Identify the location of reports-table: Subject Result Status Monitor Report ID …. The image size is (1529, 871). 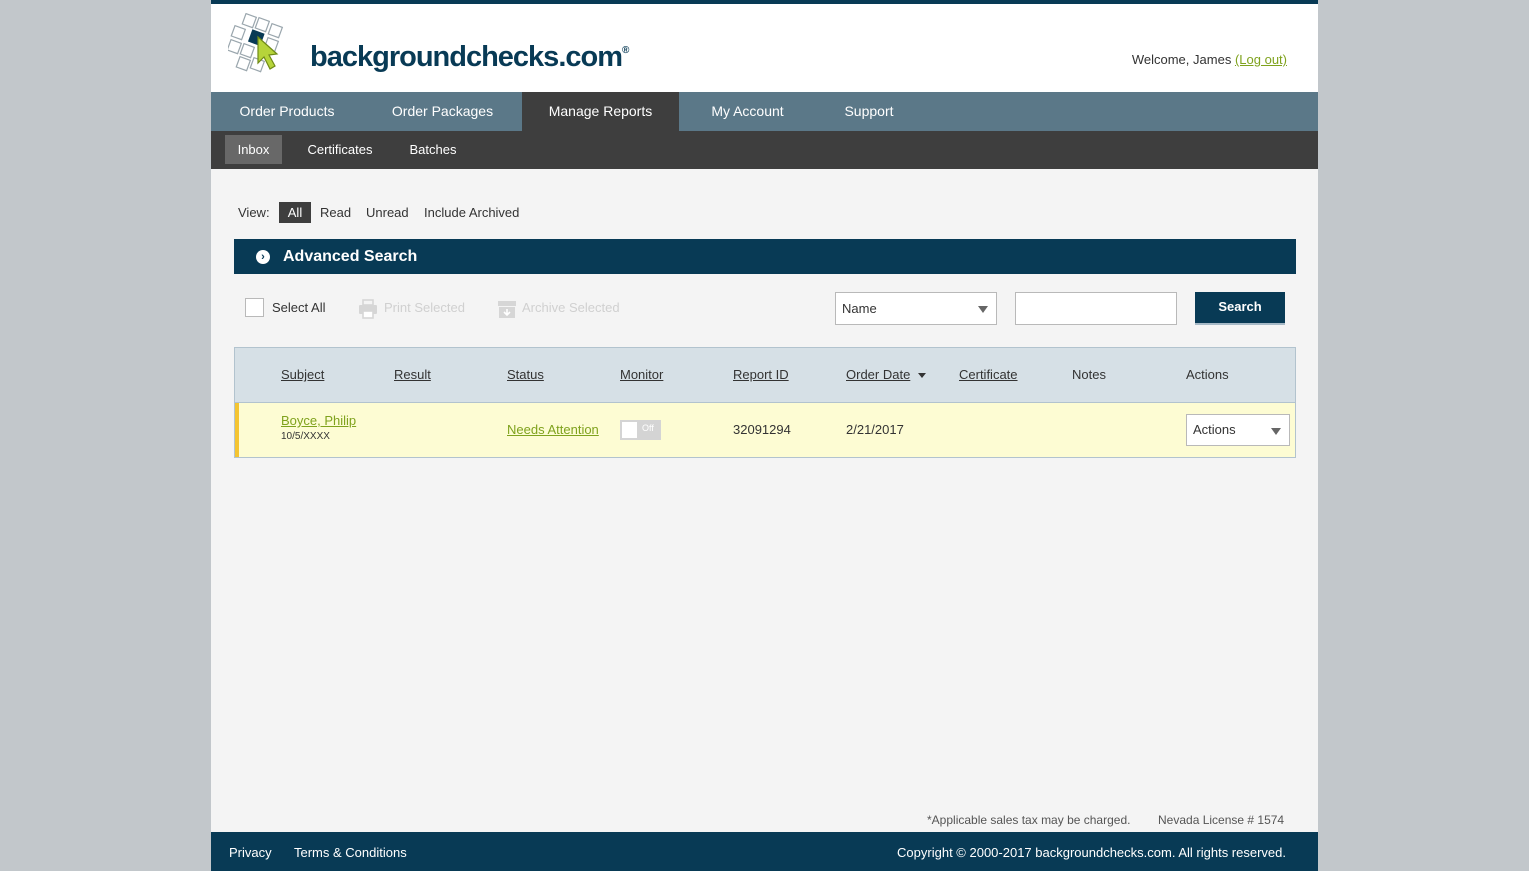
(765, 402).